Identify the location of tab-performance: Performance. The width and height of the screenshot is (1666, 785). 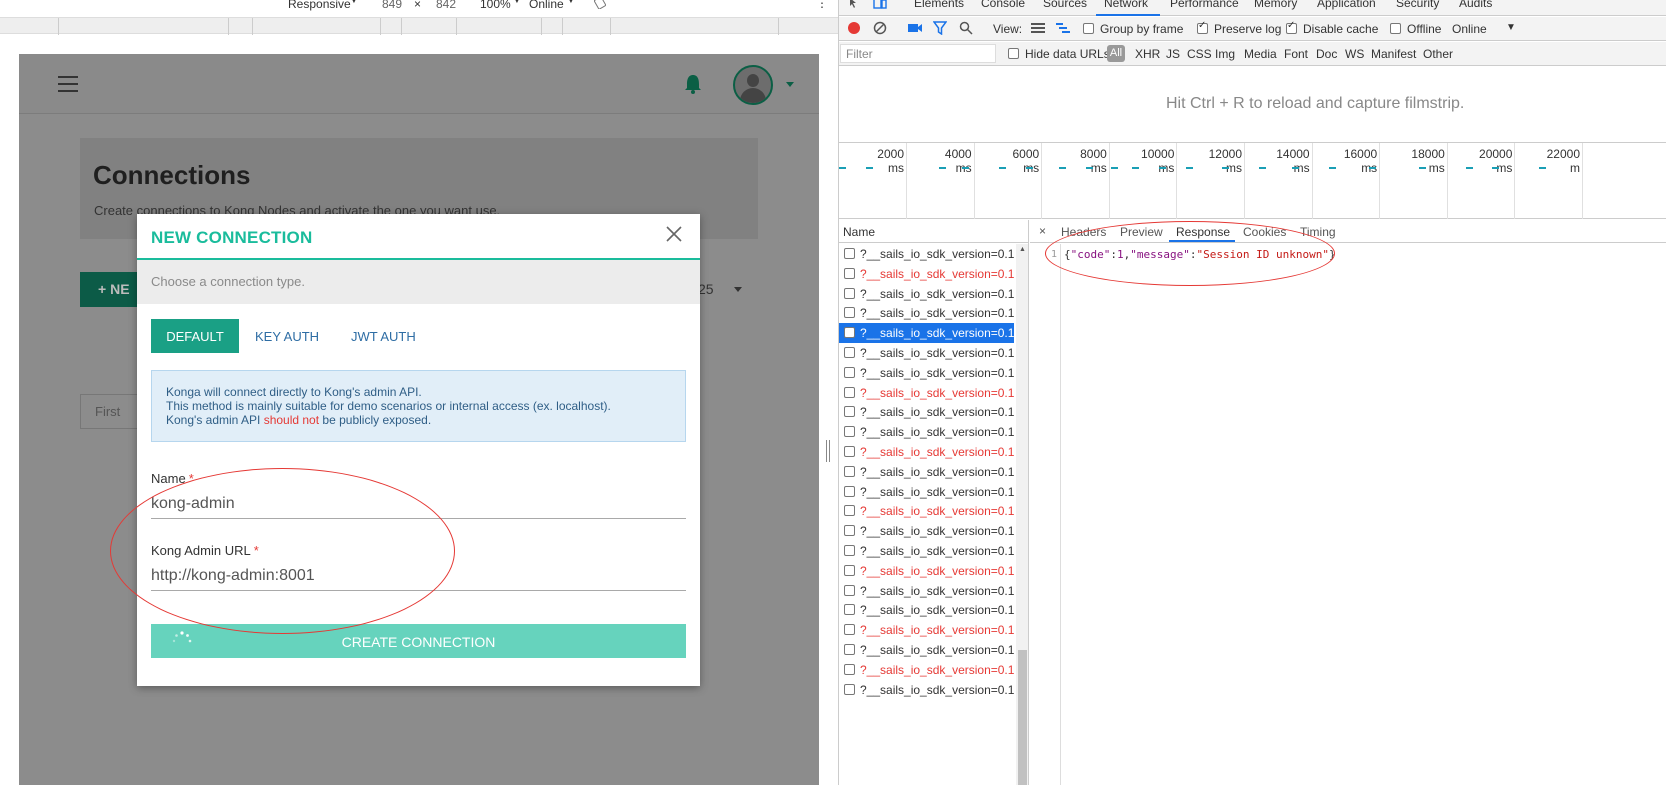
(1204, 5).